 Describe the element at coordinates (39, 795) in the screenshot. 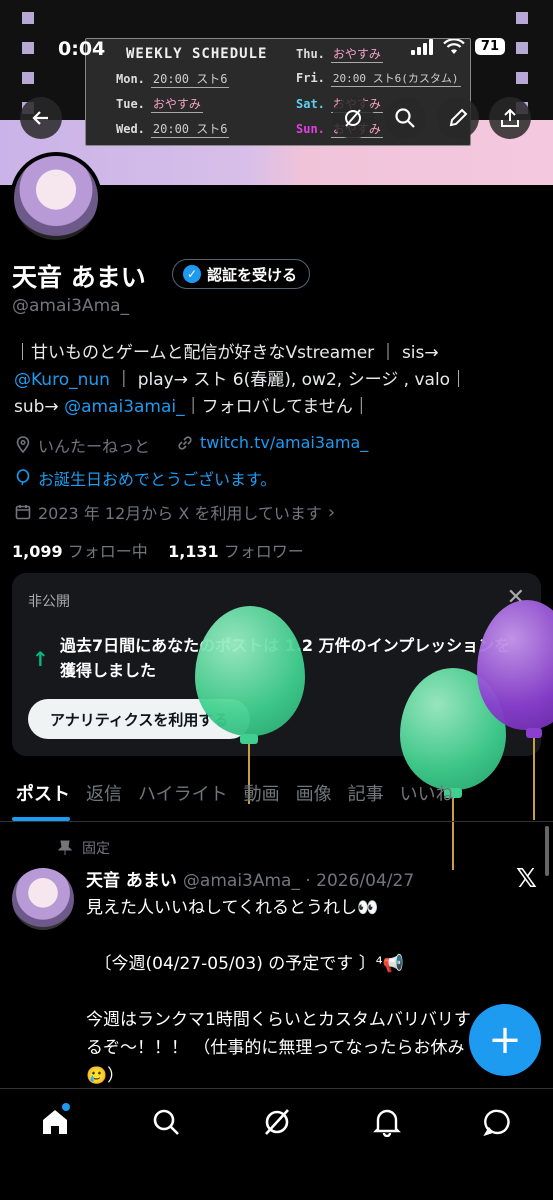

I see `tab-posts: ポスト` at that location.